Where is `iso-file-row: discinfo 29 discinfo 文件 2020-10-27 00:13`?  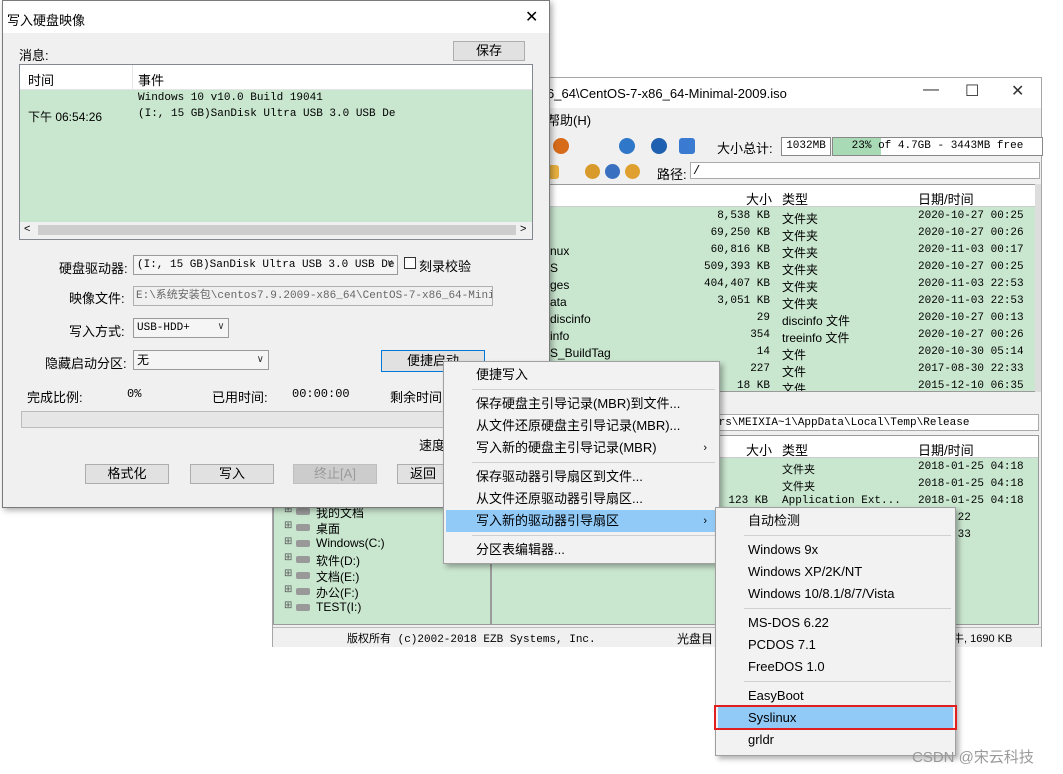 iso-file-row: discinfo 29 discinfo 文件 2020-10-27 00:13 is located at coordinates (794, 319).